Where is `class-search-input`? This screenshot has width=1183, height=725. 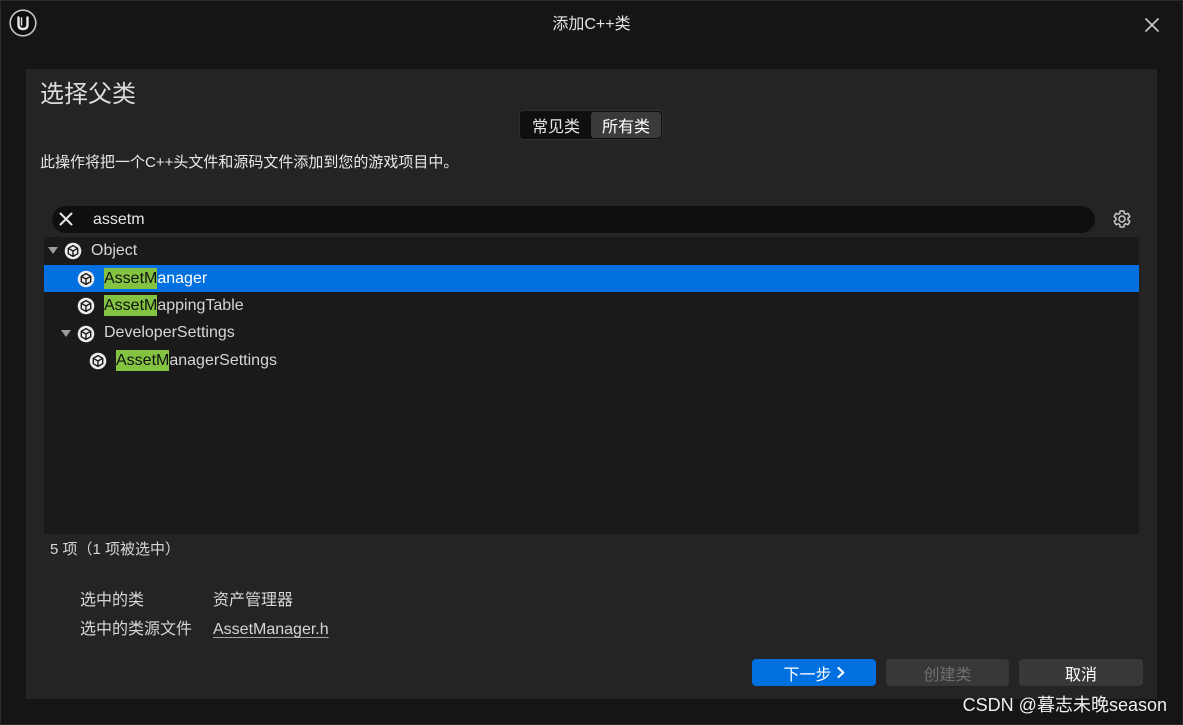
class-search-input is located at coordinates (583, 219).